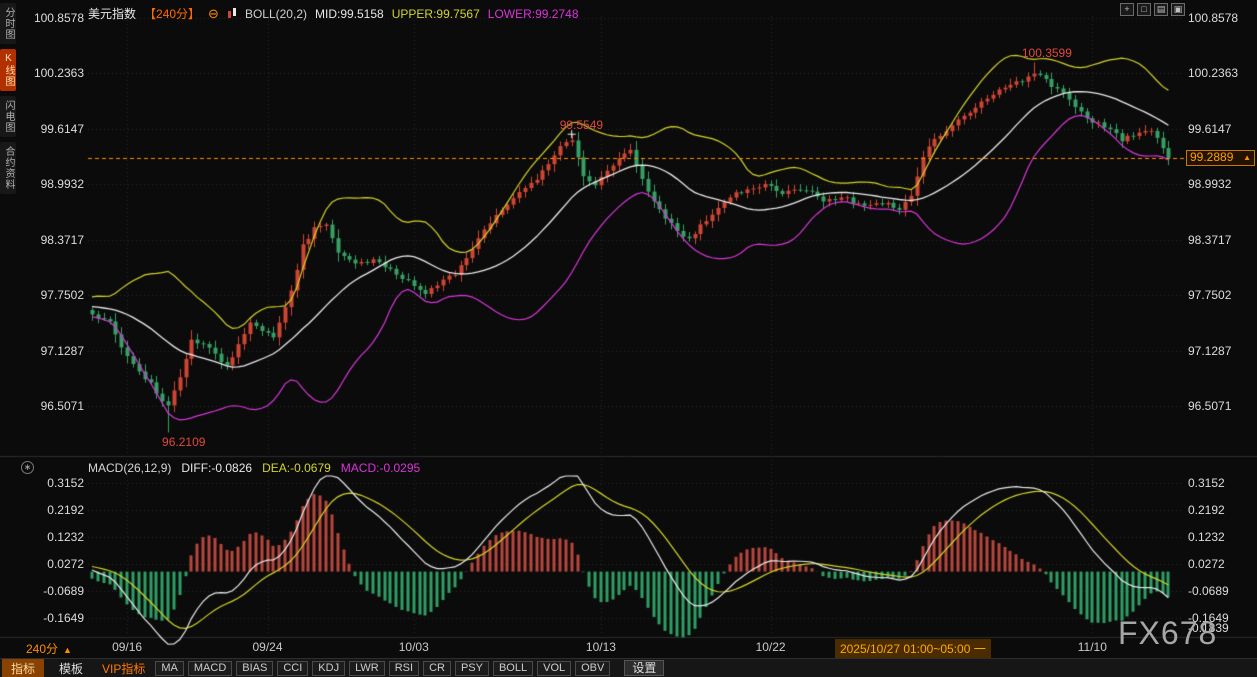 The width and height of the screenshot is (1257, 677). What do you see at coordinates (533, 13) in the screenshot?
I see `boll-lower-value: LOWER:99.2748` at bounding box center [533, 13].